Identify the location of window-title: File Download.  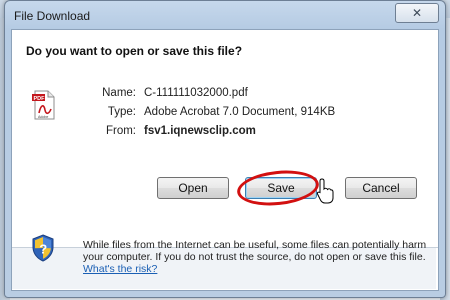
(52, 16).